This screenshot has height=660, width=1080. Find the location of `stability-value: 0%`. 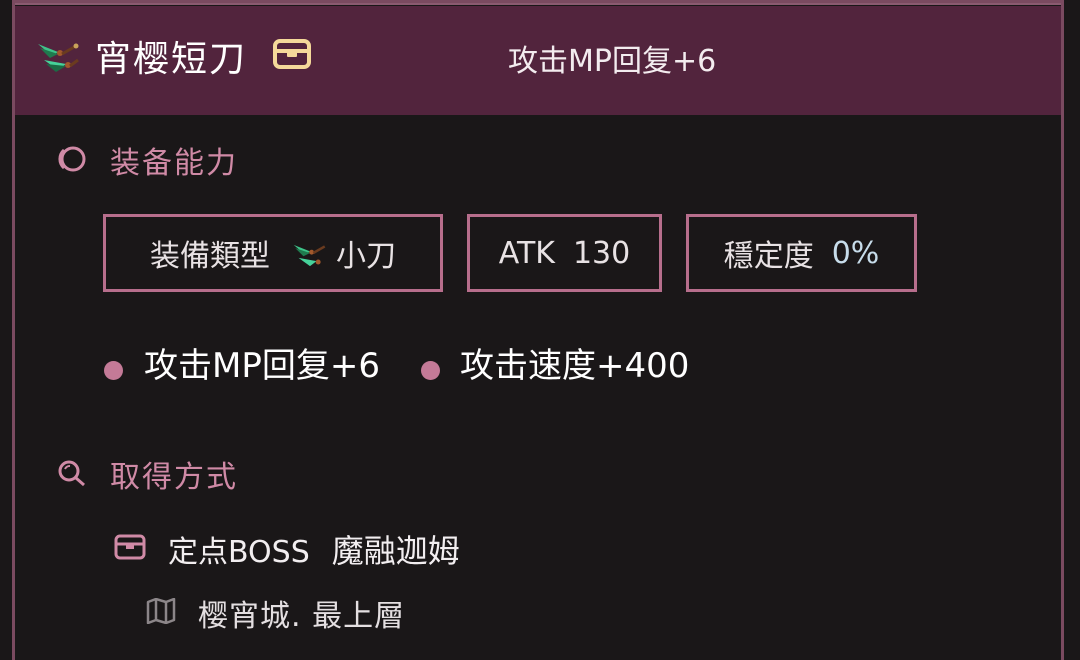

stability-value: 0% is located at coordinates (855, 253).